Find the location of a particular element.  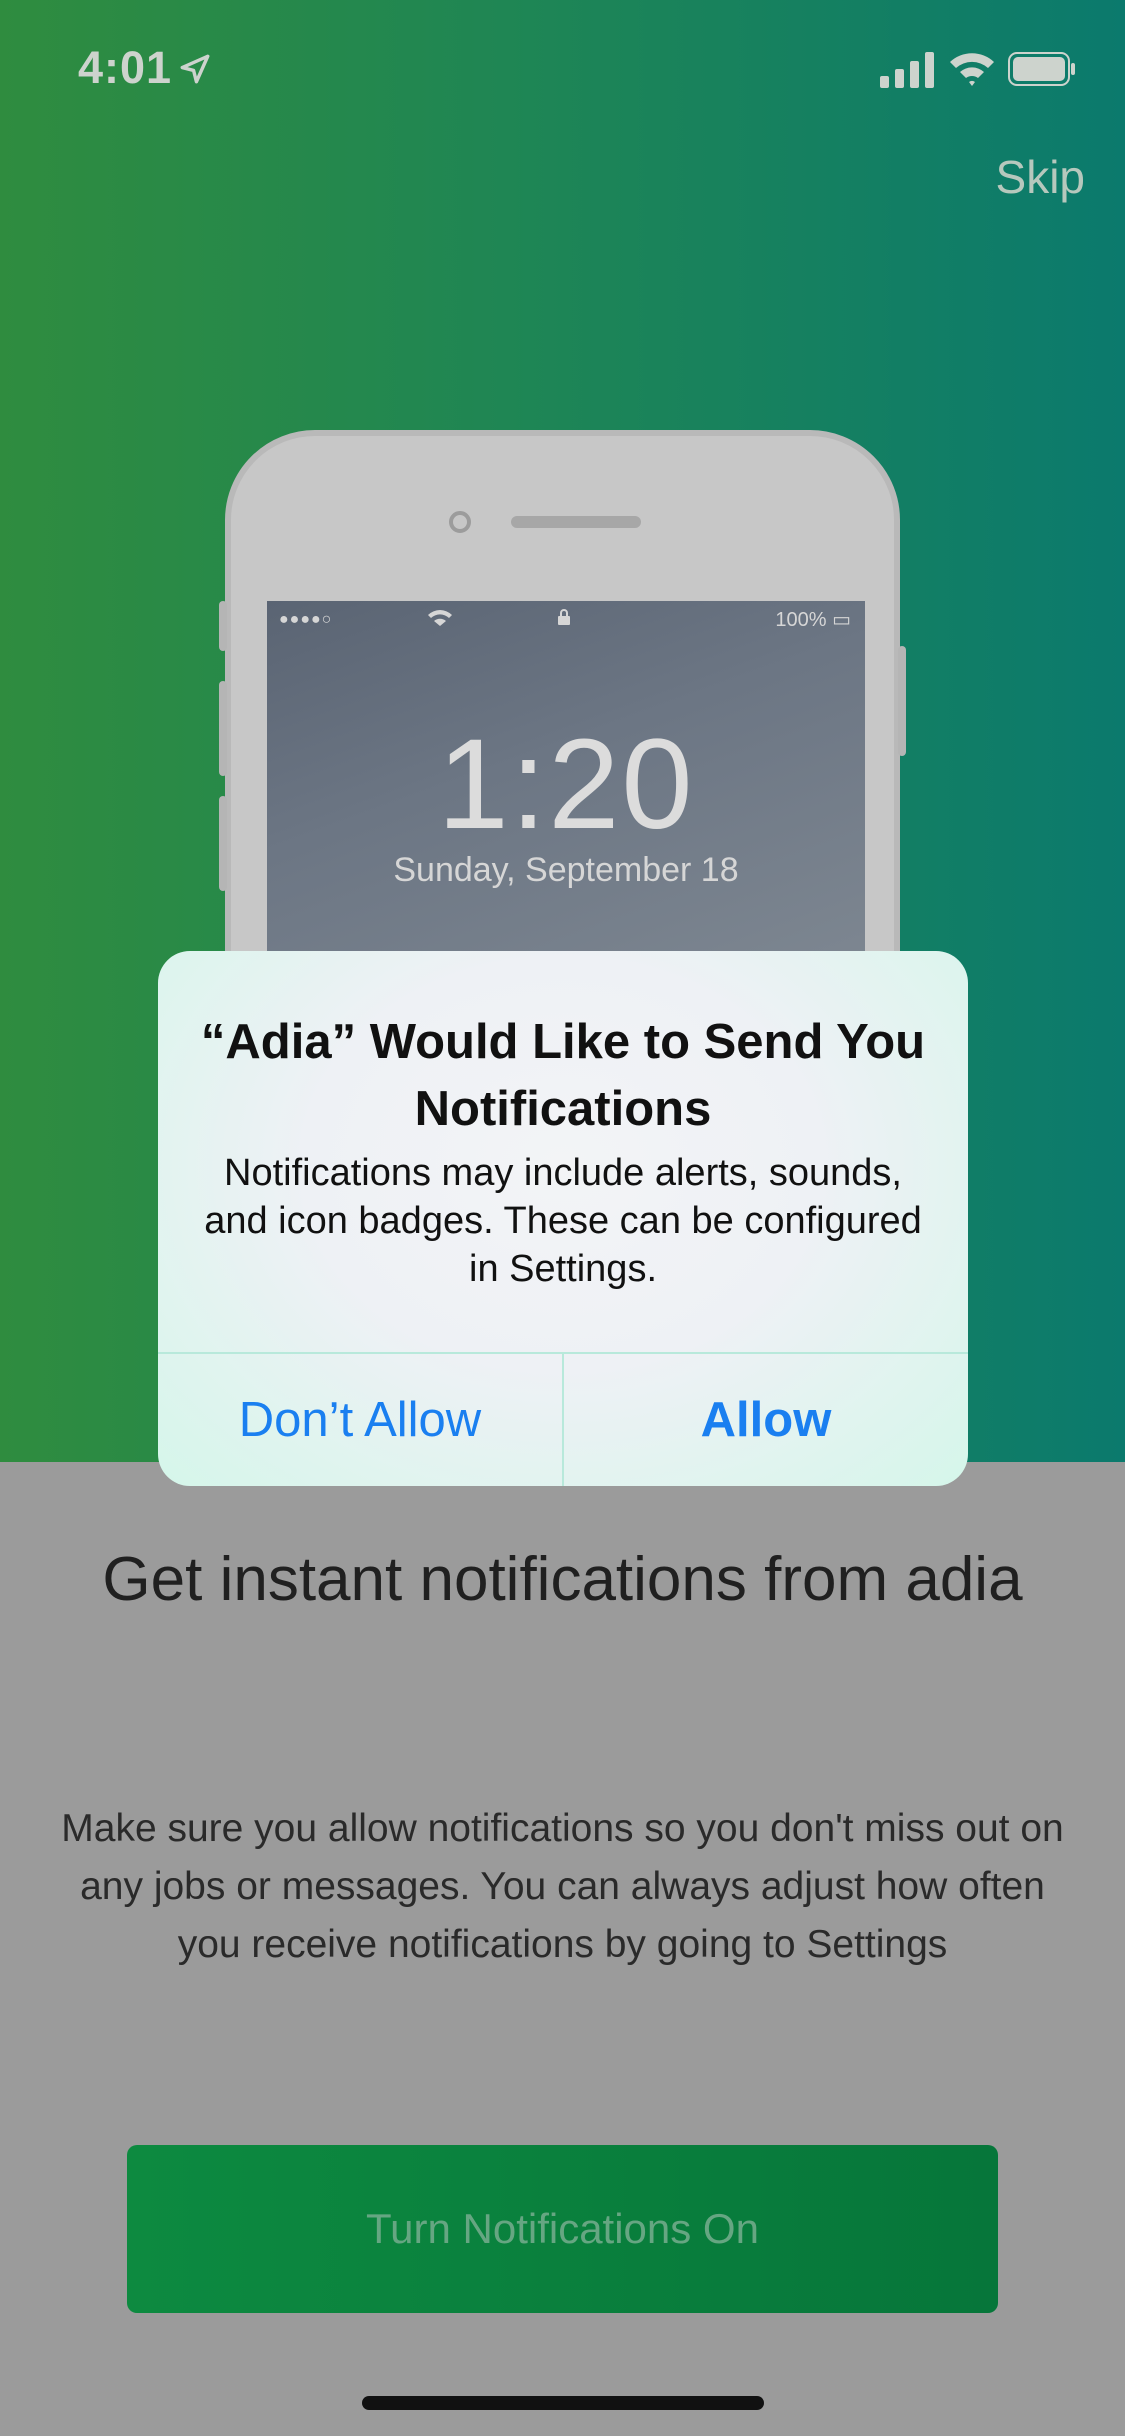

camera-icon is located at coordinates (460, 522).